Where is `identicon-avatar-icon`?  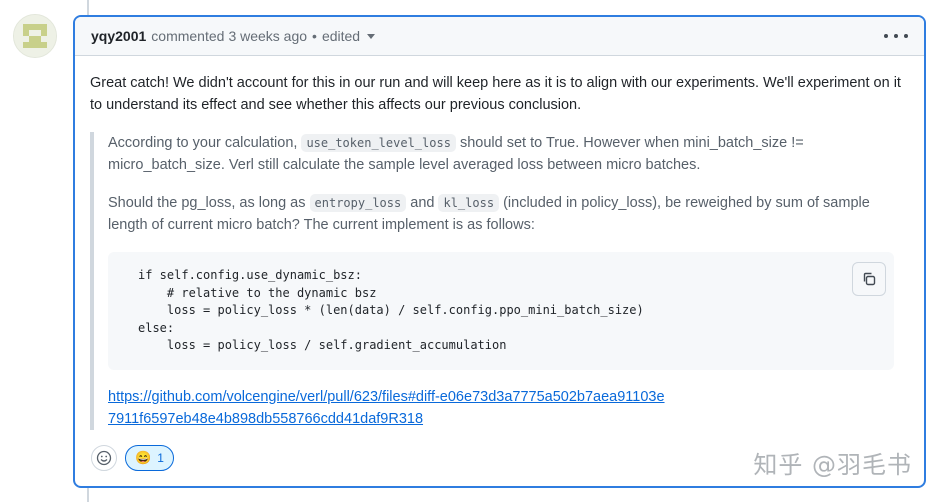
identicon-avatar-icon is located at coordinates (35, 36).